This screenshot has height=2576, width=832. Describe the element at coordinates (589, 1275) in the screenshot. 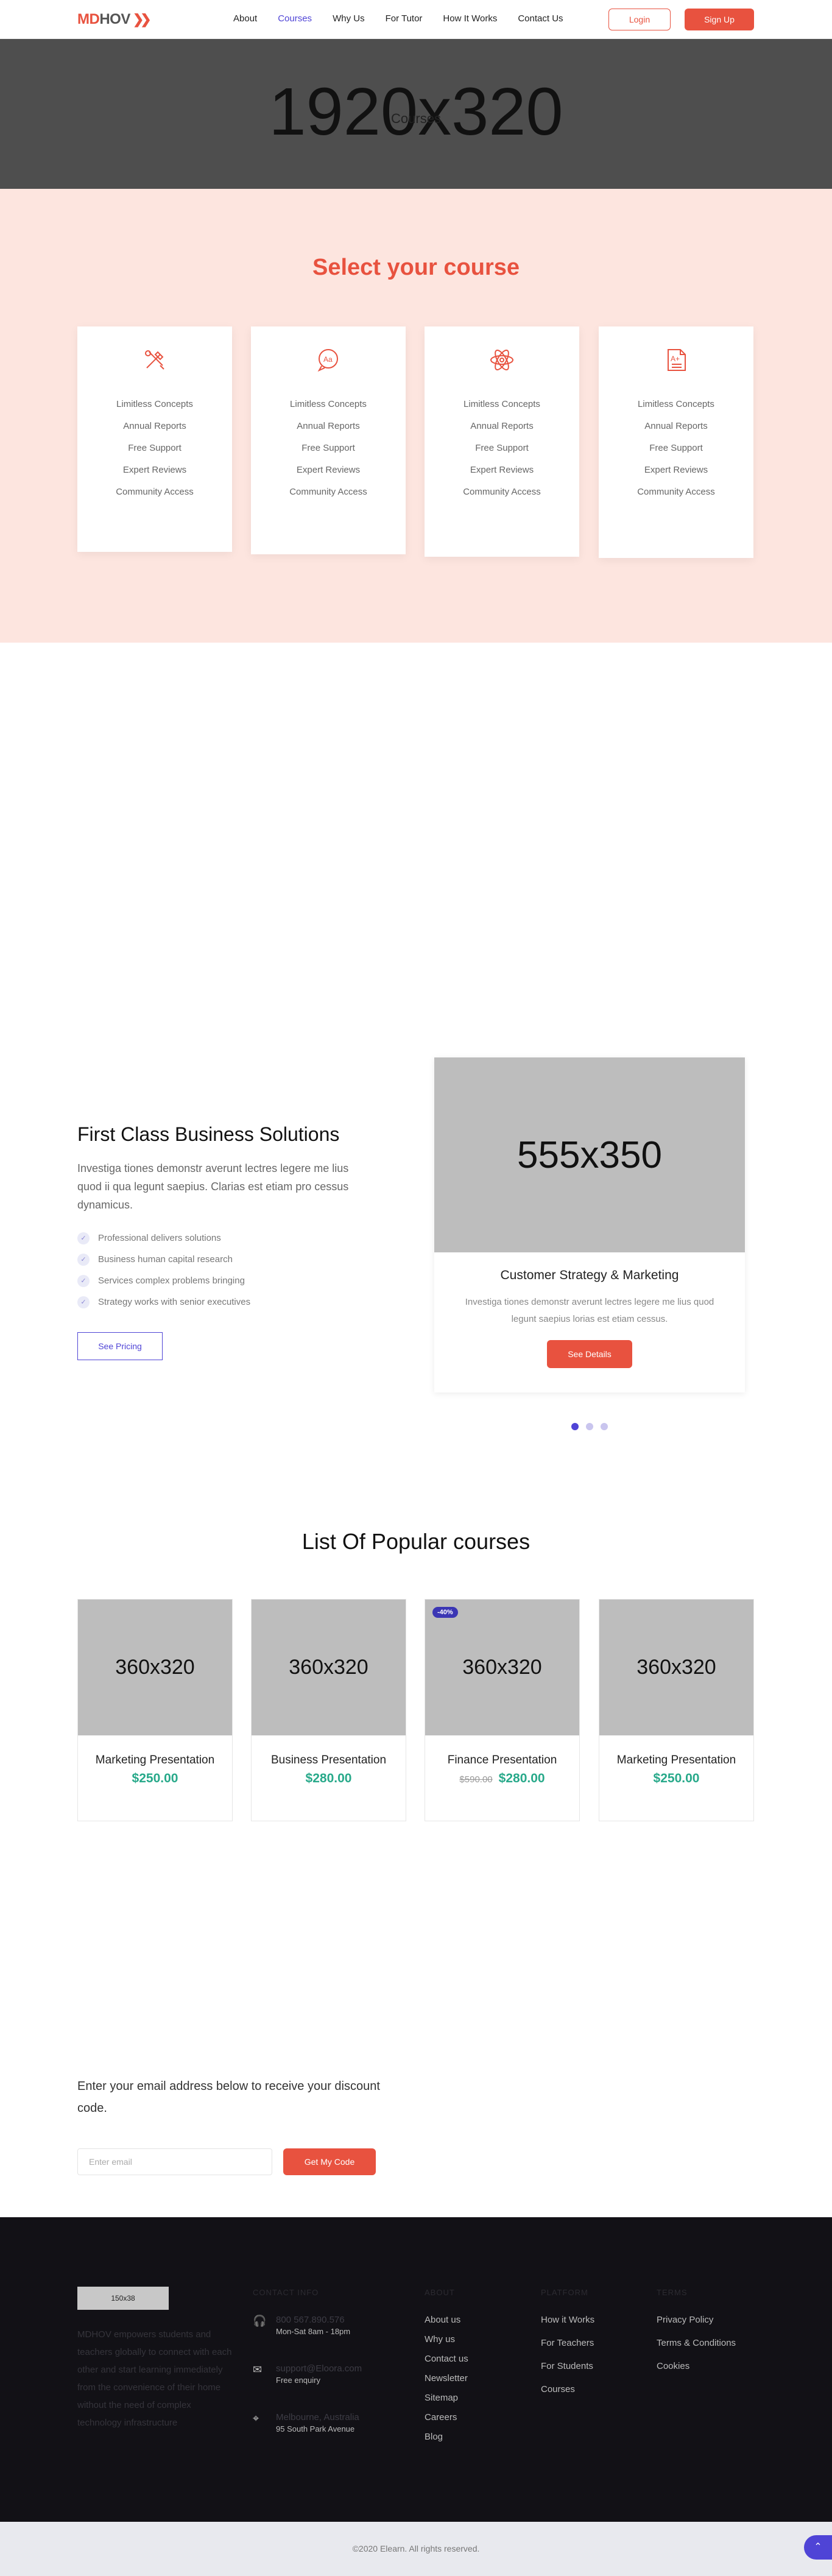

I see `slide-title: Customer Strategy & Marketing` at that location.